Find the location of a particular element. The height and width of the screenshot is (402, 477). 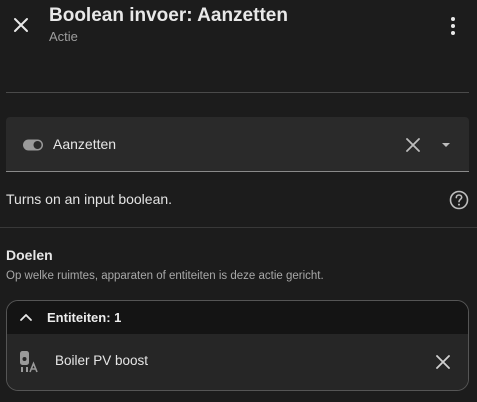

help-circle-icon is located at coordinates (459, 200).